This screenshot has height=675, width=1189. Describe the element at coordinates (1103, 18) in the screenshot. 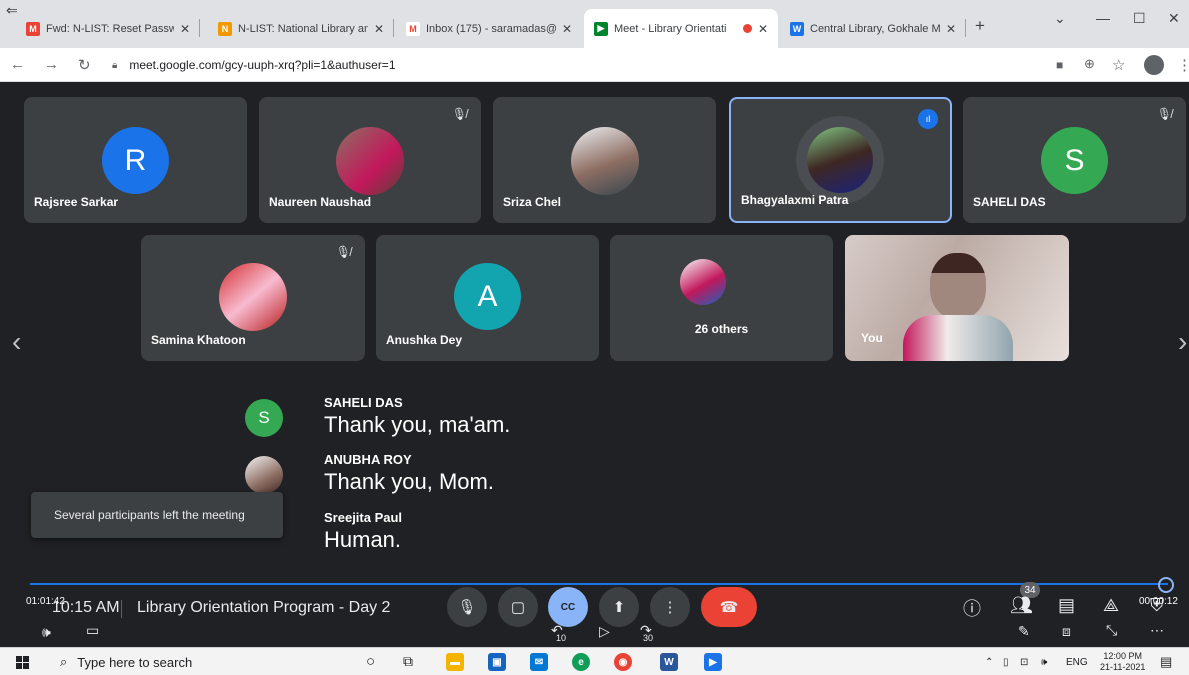

I see `minimize-icon: —` at that location.